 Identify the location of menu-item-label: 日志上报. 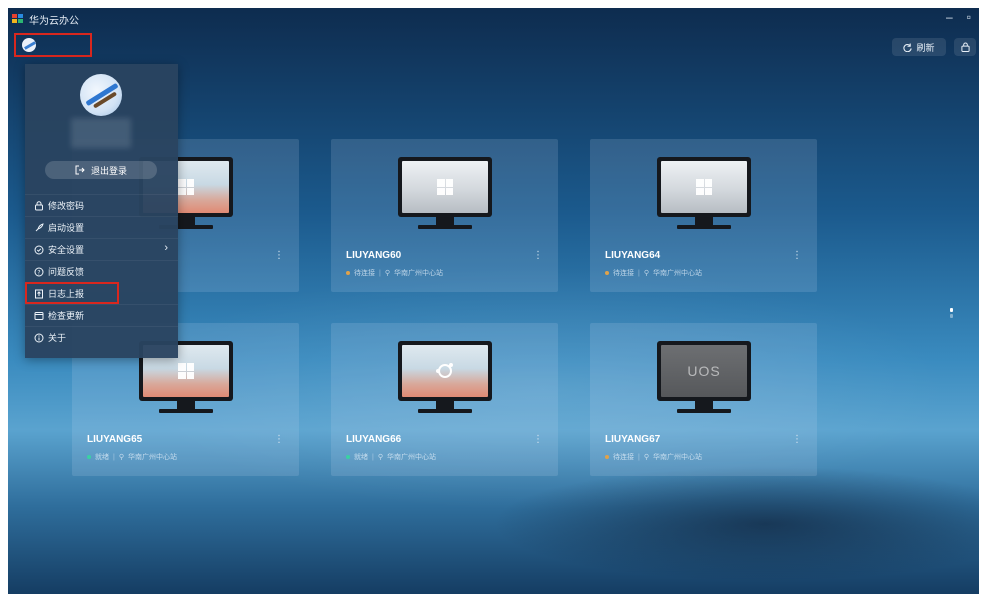
(66, 294).